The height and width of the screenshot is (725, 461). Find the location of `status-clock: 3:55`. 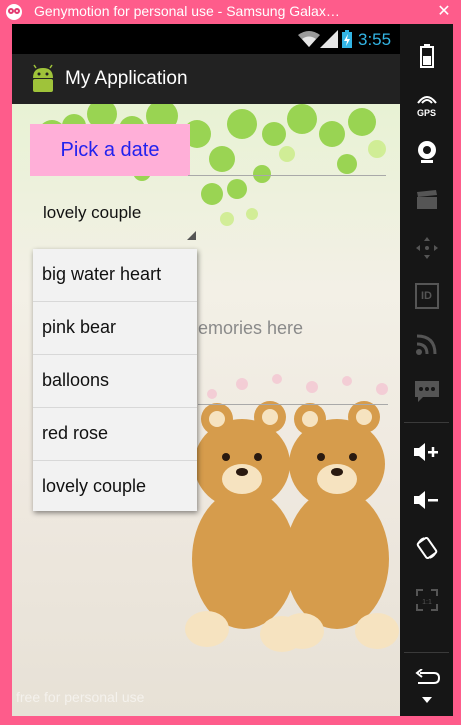

status-clock: 3:55 is located at coordinates (375, 39).